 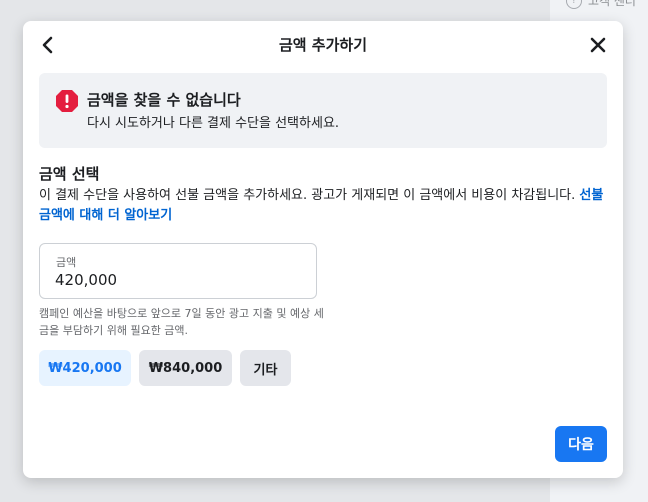 What do you see at coordinates (265, 368) in the screenshot?
I see `amount-chip-other: 기타` at bounding box center [265, 368].